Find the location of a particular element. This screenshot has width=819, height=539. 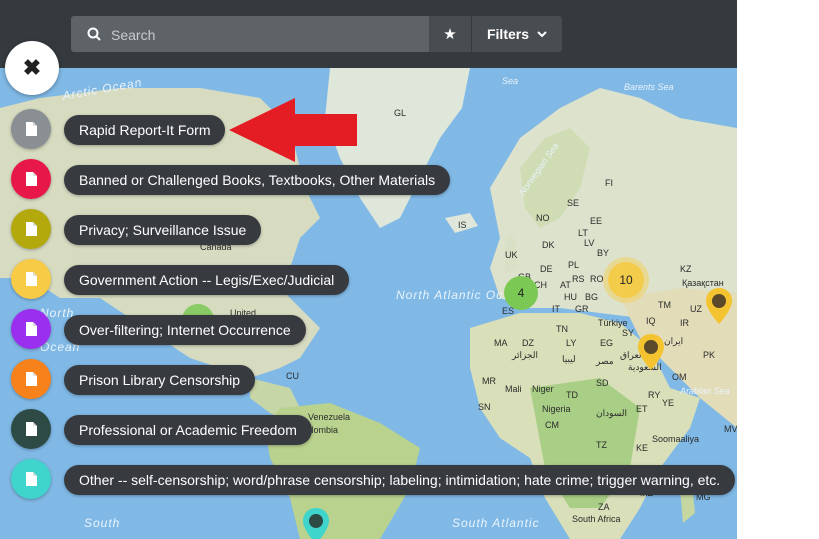

category-label: Privacy; Surveillance Issue is located at coordinates (163, 230).